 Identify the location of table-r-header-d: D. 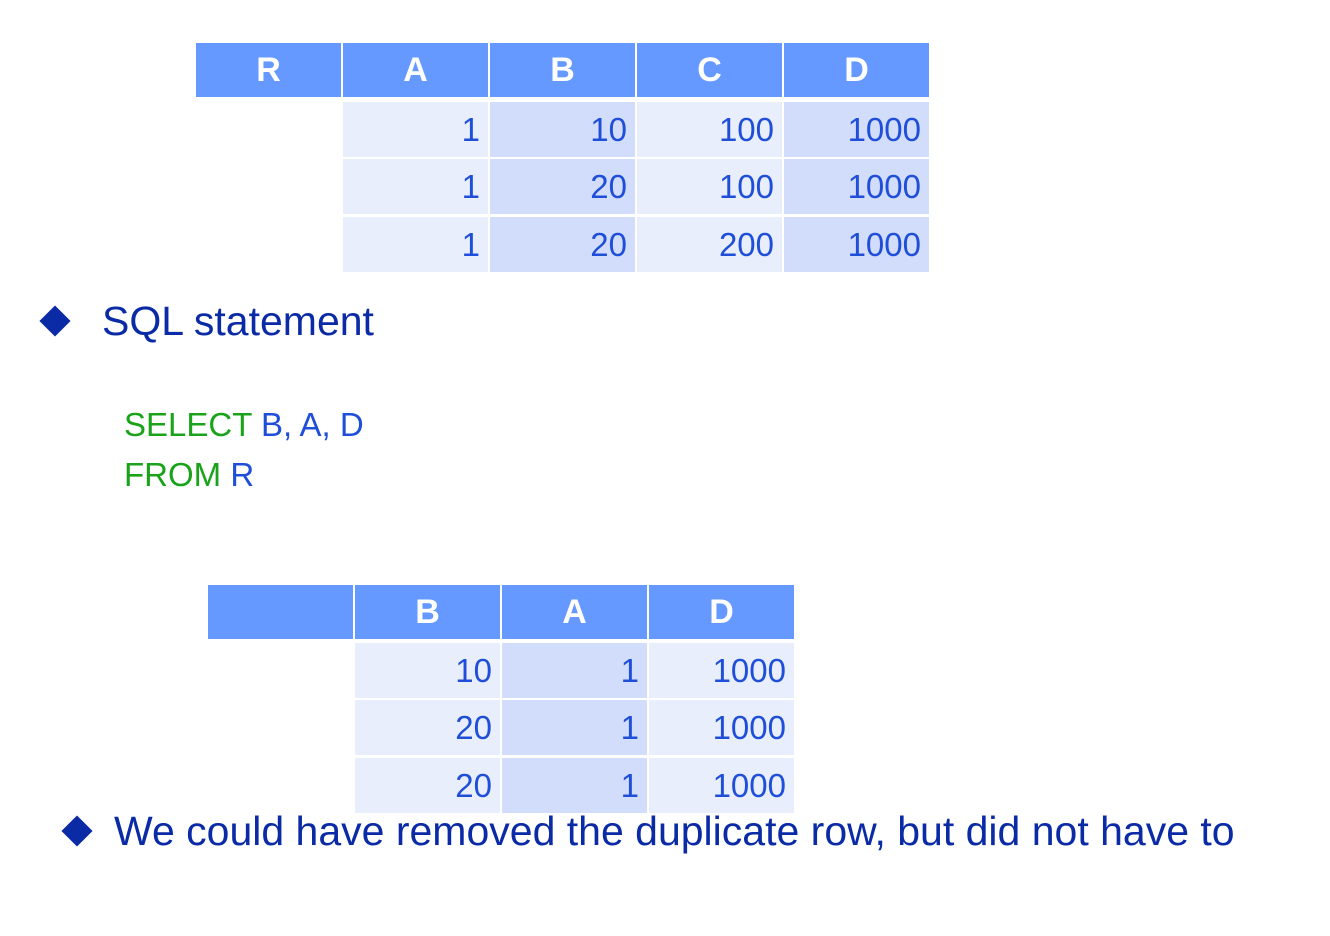
(856, 70).